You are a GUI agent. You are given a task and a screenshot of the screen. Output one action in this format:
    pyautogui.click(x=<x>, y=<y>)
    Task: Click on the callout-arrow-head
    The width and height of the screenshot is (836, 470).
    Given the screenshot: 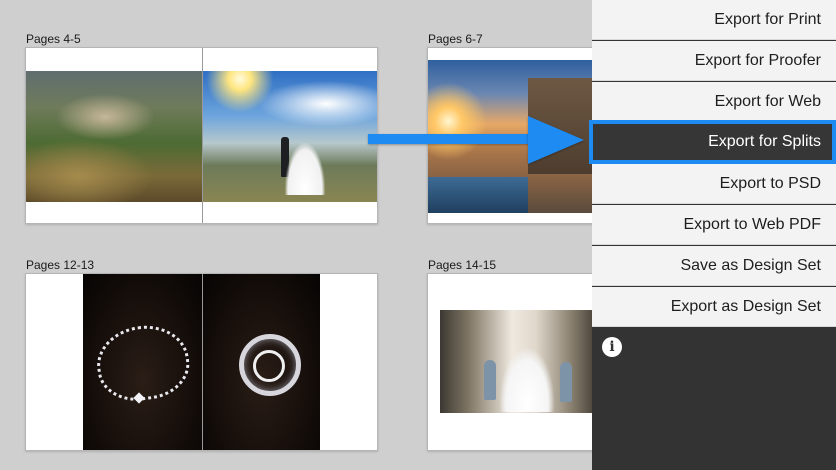 What is the action you would take?
    pyautogui.click(x=556, y=140)
    